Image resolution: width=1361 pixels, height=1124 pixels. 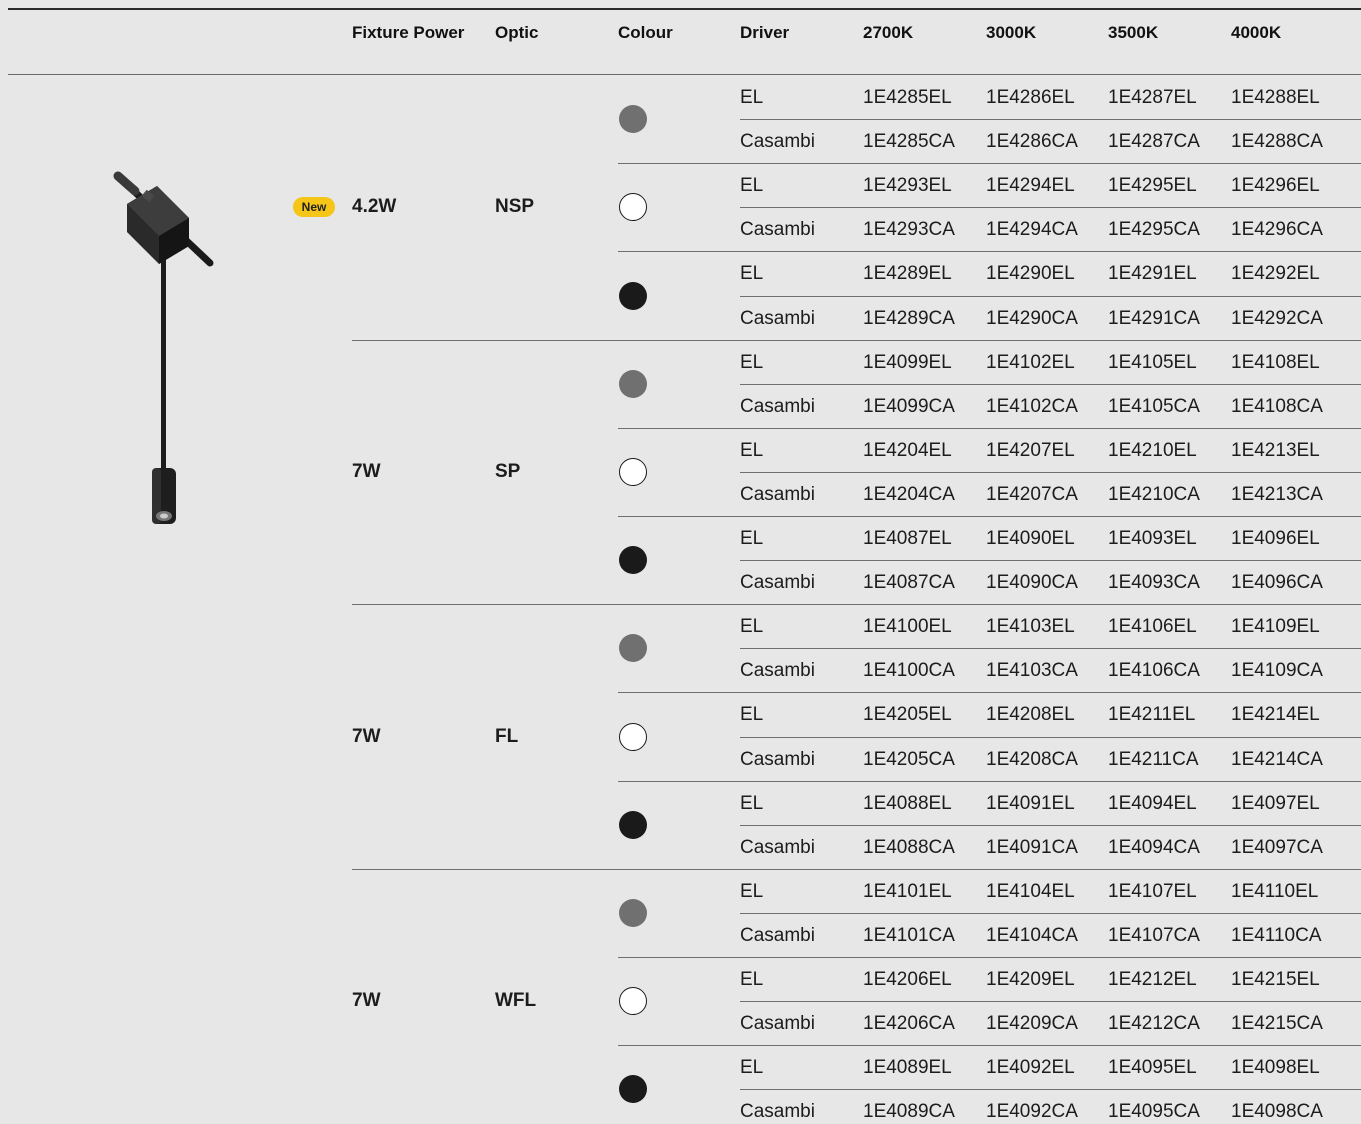 What do you see at coordinates (1152, 186) in the screenshot?
I see `product-code-cell: 1E4295EL` at bounding box center [1152, 186].